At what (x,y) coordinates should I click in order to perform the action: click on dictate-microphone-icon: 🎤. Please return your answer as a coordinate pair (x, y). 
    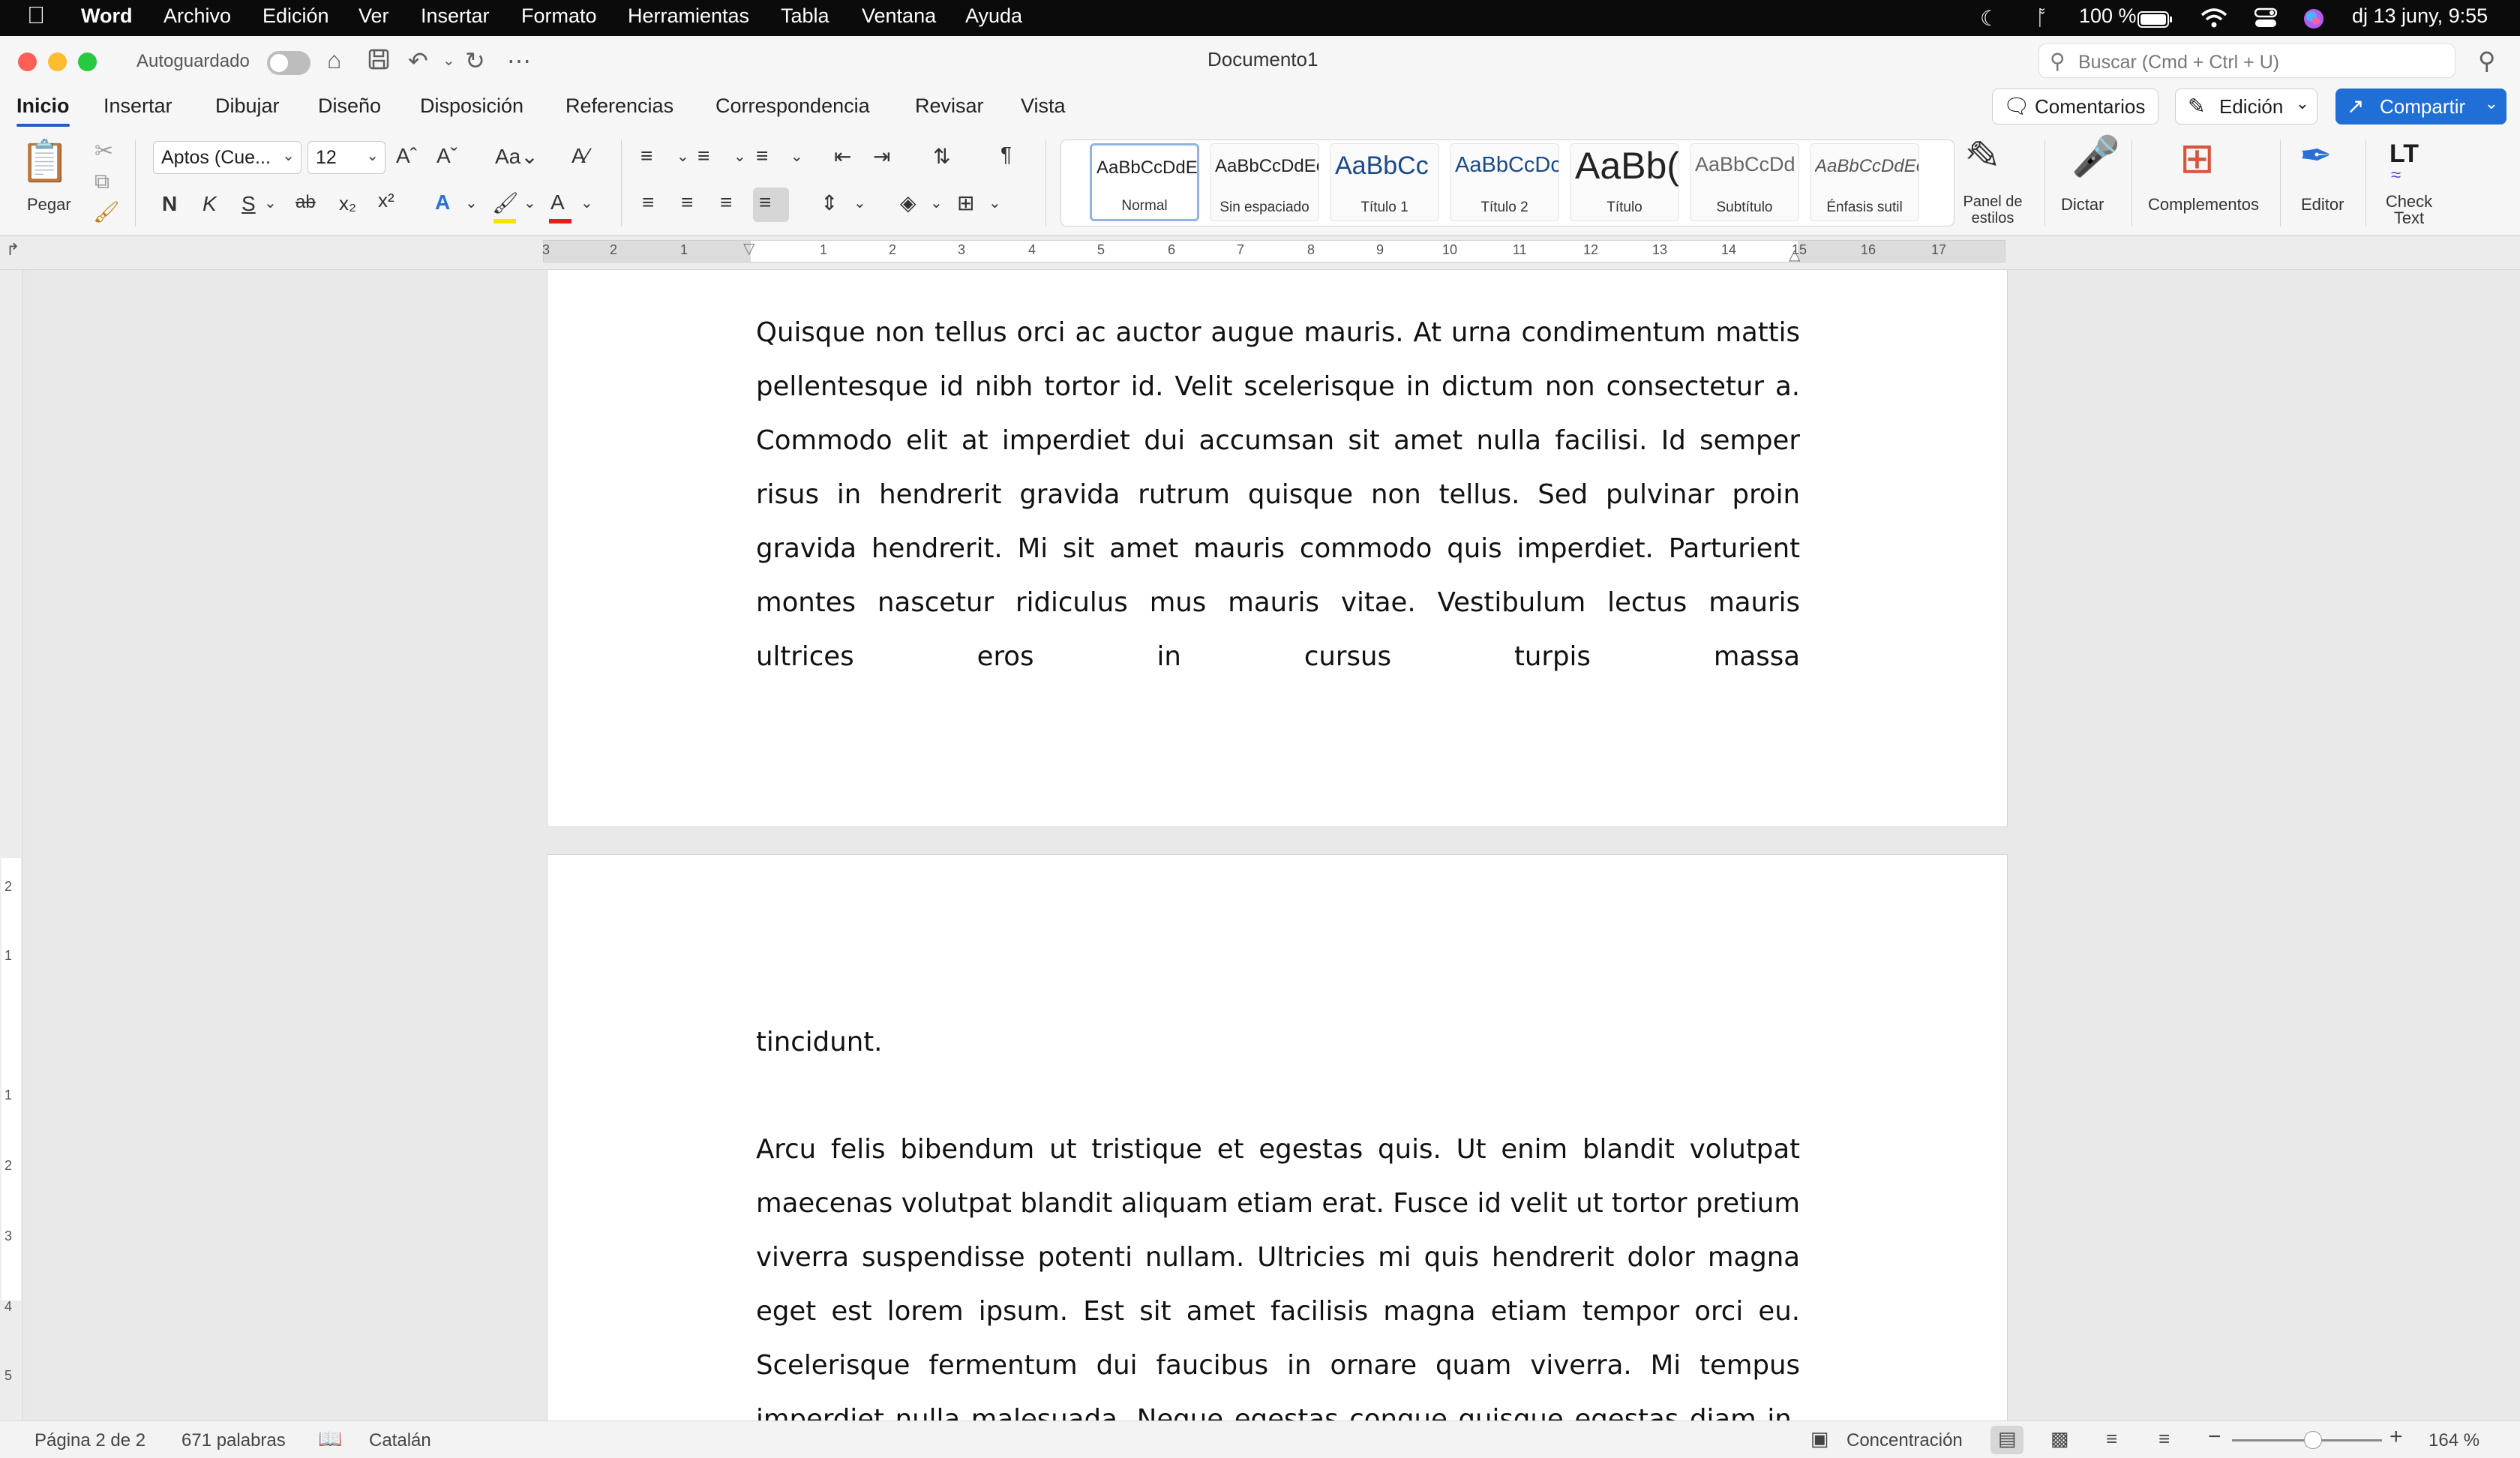
    Looking at the image, I should click on (2096, 156).